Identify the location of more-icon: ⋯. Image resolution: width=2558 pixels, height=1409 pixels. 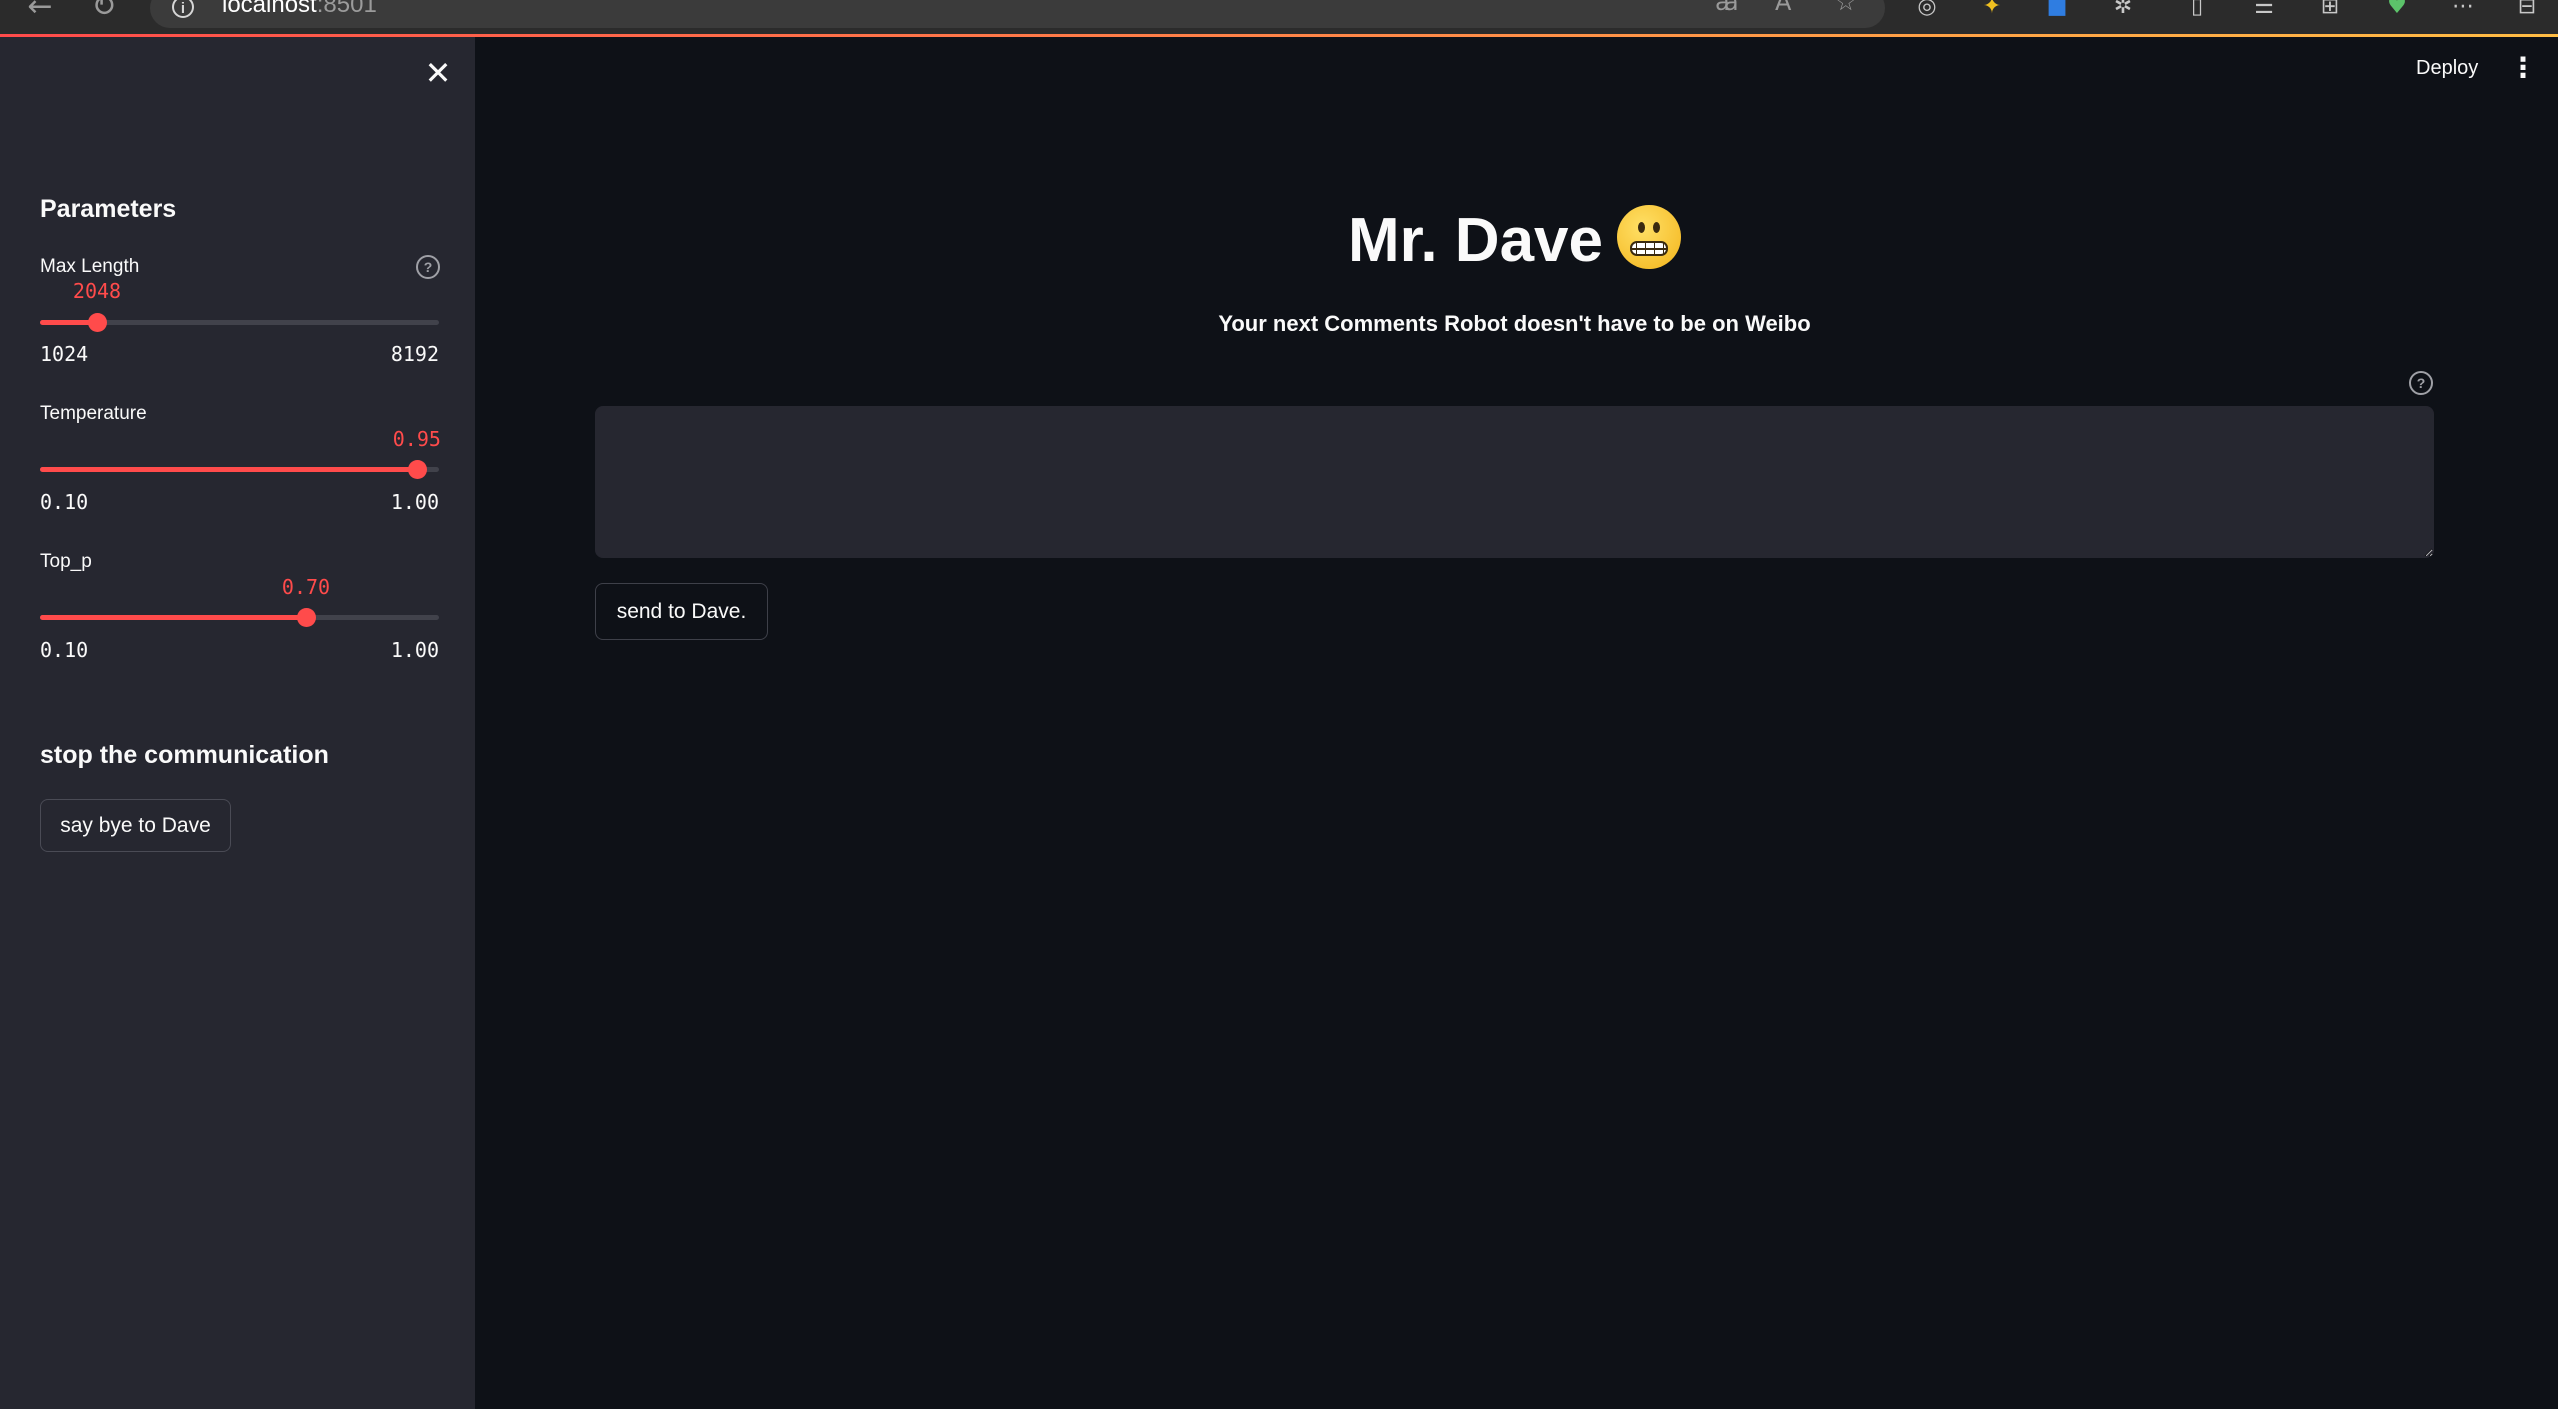
(2463, 11).